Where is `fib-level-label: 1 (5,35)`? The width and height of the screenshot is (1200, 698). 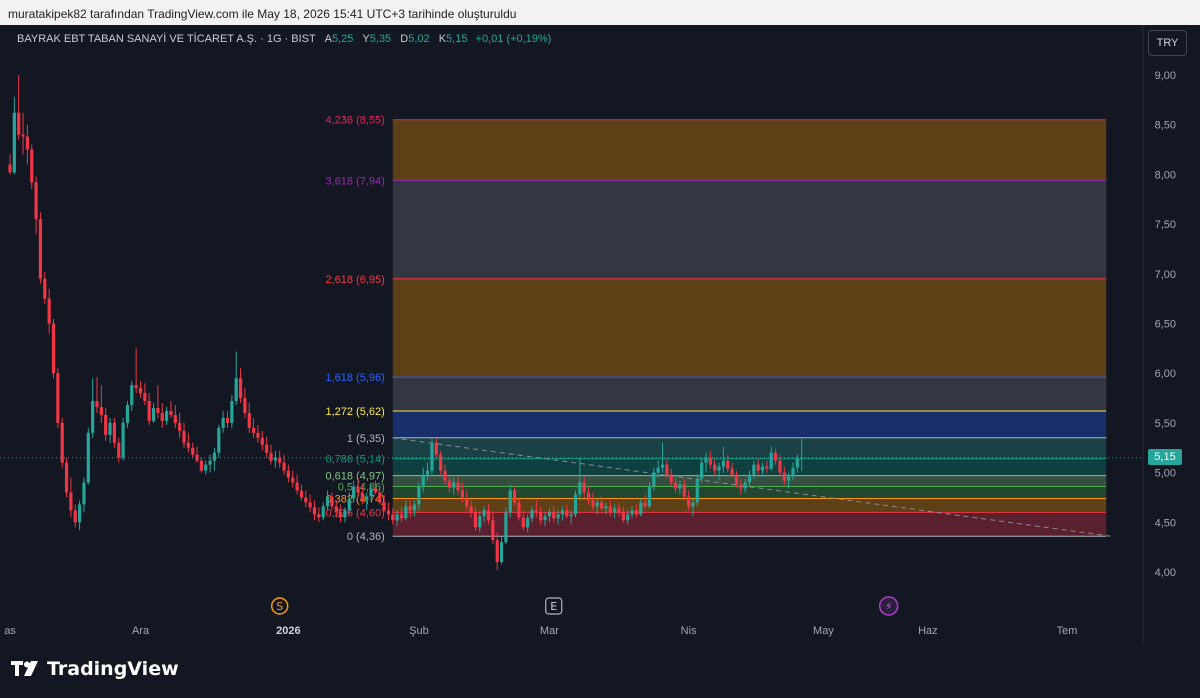 fib-level-label: 1 (5,35) is located at coordinates (366, 439).